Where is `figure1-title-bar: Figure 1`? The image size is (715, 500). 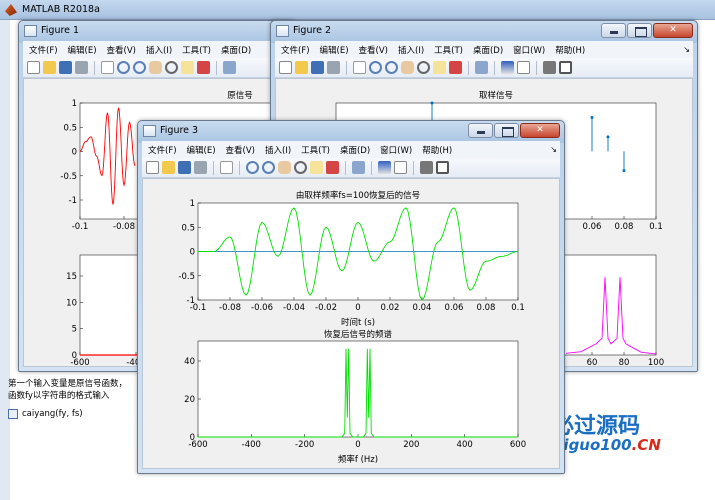 figure1-title-bar: Figure 1 is located at coordinates (157, 31).